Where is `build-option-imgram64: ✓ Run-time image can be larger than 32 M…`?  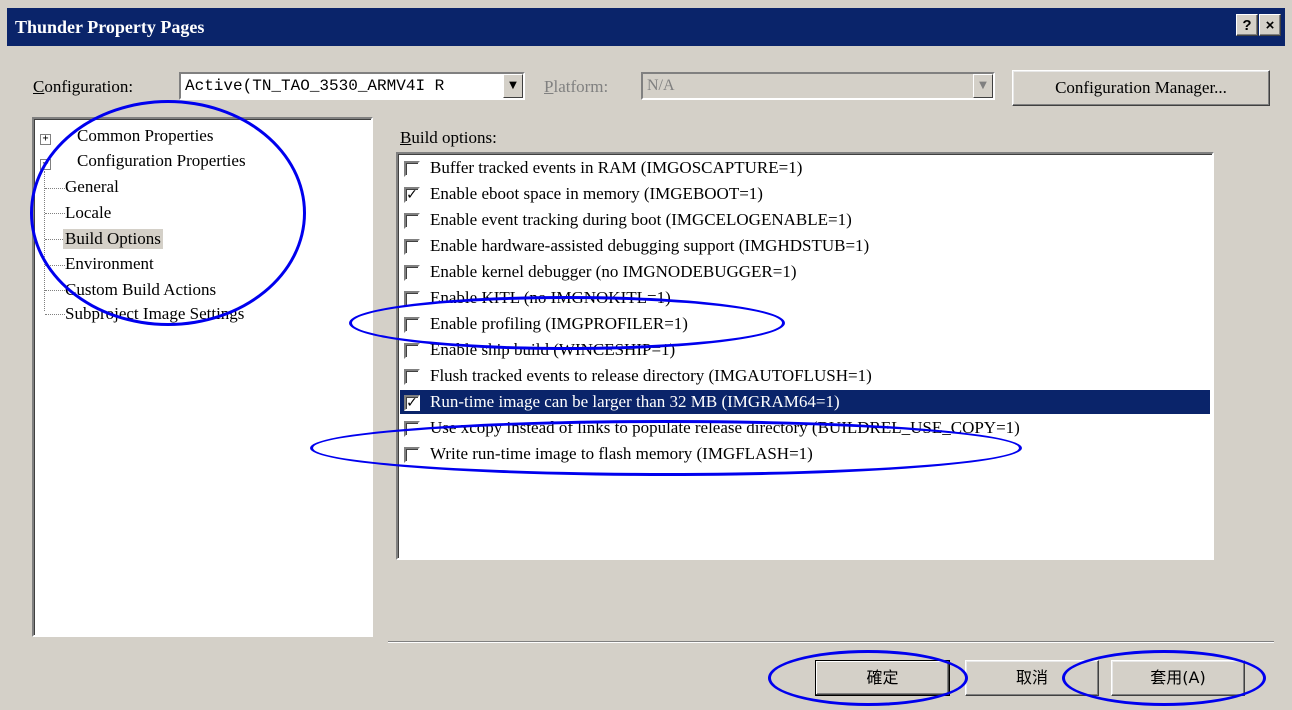
build-option-imgram64: ✓ Run-time image can be larger than 32 M… is located at coordinates (805, 402).